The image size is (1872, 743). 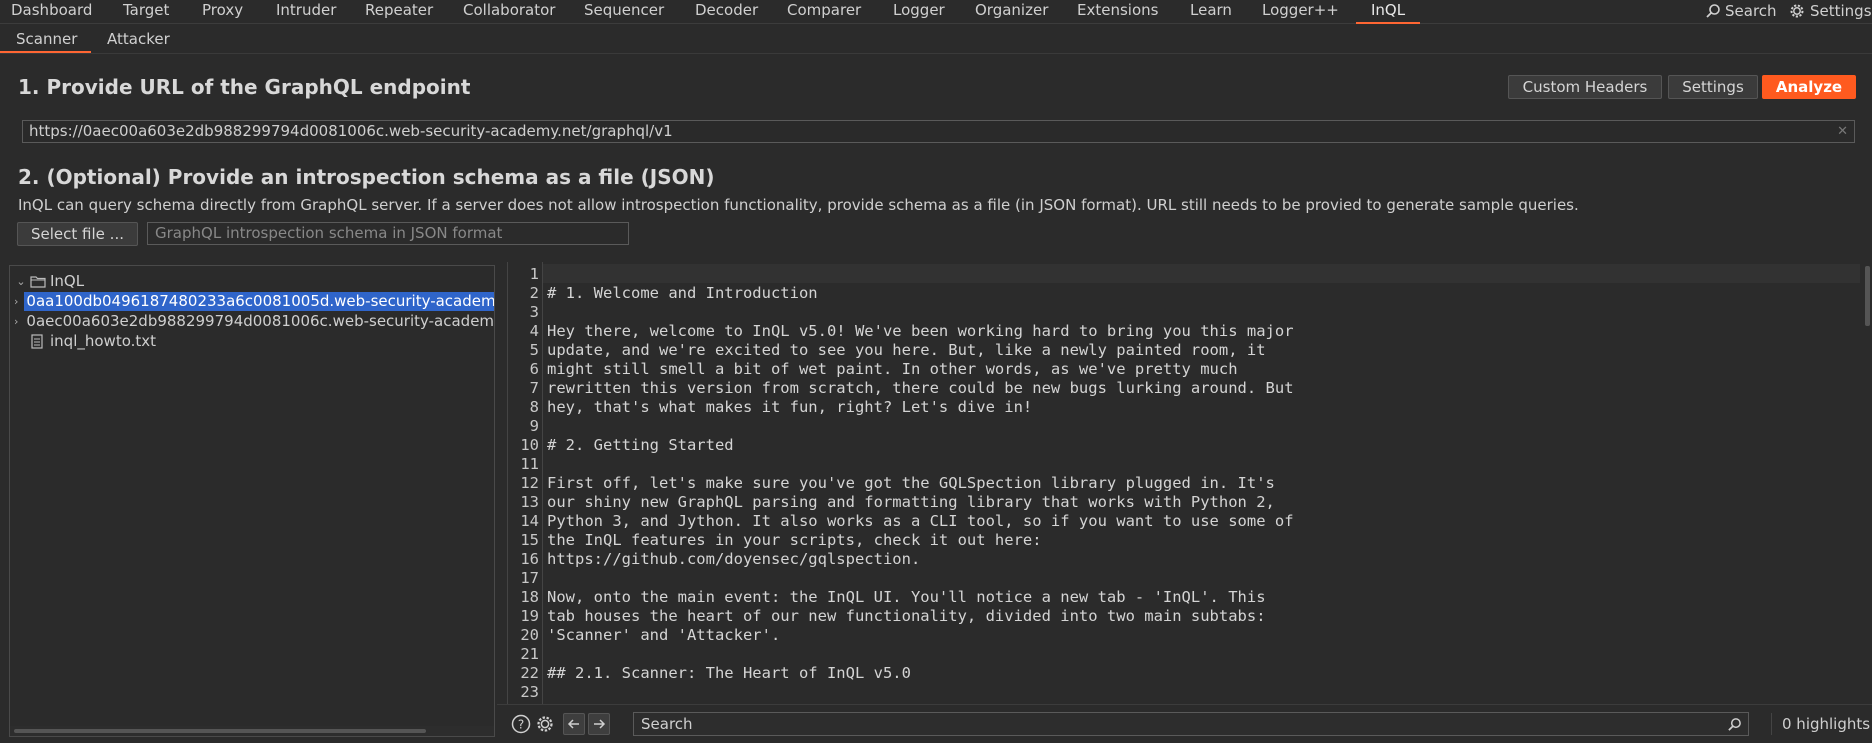 What do you see at coordinates (529, 445) in the screenshot?
I see `line-number: 10` at bounding box center [529, 445].